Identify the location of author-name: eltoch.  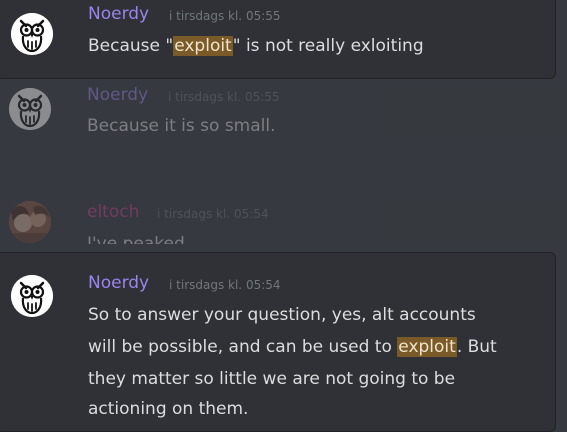
(113, 212).